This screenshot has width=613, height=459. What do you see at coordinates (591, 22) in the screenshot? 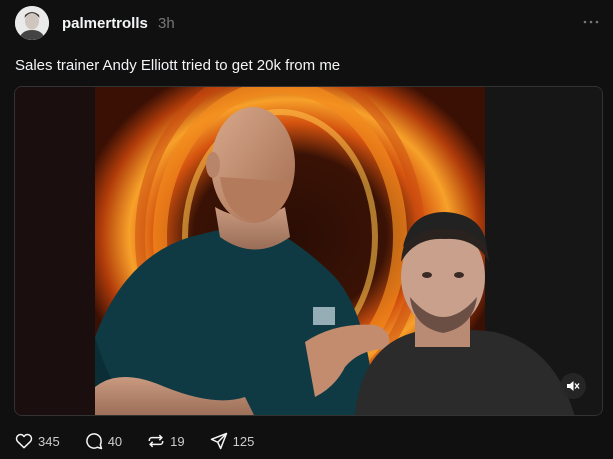
I see `more-dots-icon` at bounding box center [591, 22].